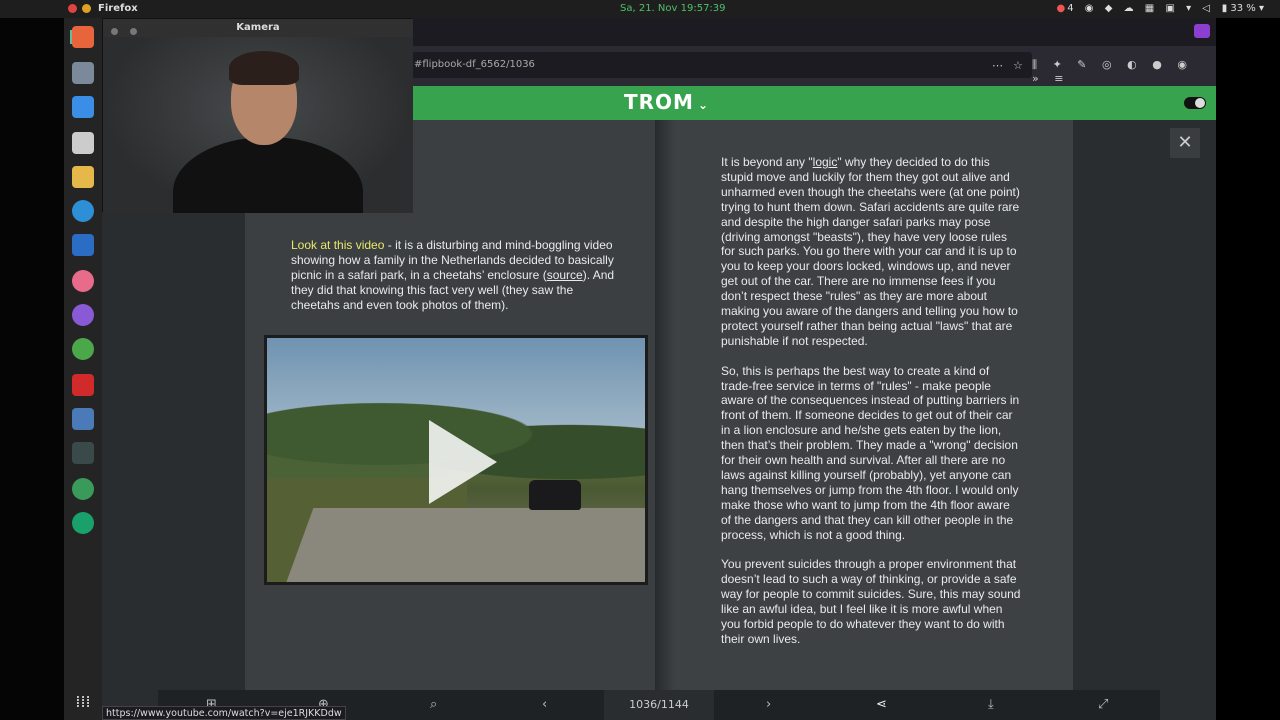  What do you see at coordinates (463, 462) in the screenshot?
I see `play-icon` at bounding box center [463, 462].